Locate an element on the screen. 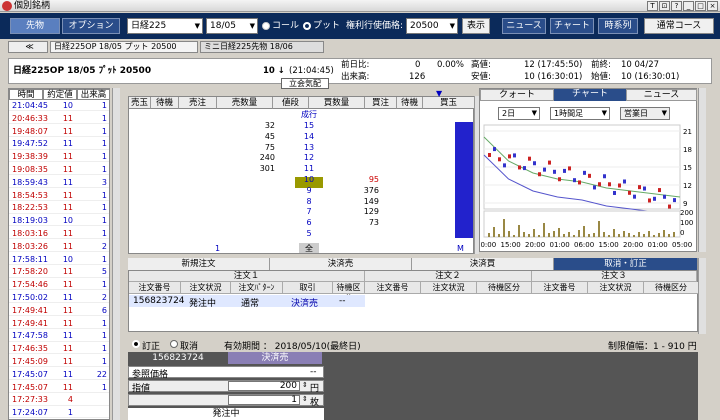 The height and width of the screenshot is (420, 720). tick-time: 17:50:02 is located at coordinates (30, 297).